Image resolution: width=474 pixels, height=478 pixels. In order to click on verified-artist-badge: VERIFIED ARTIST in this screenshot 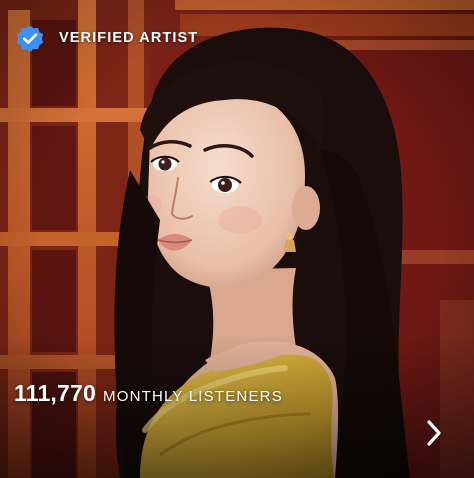, I will do `click(106, 38)`.